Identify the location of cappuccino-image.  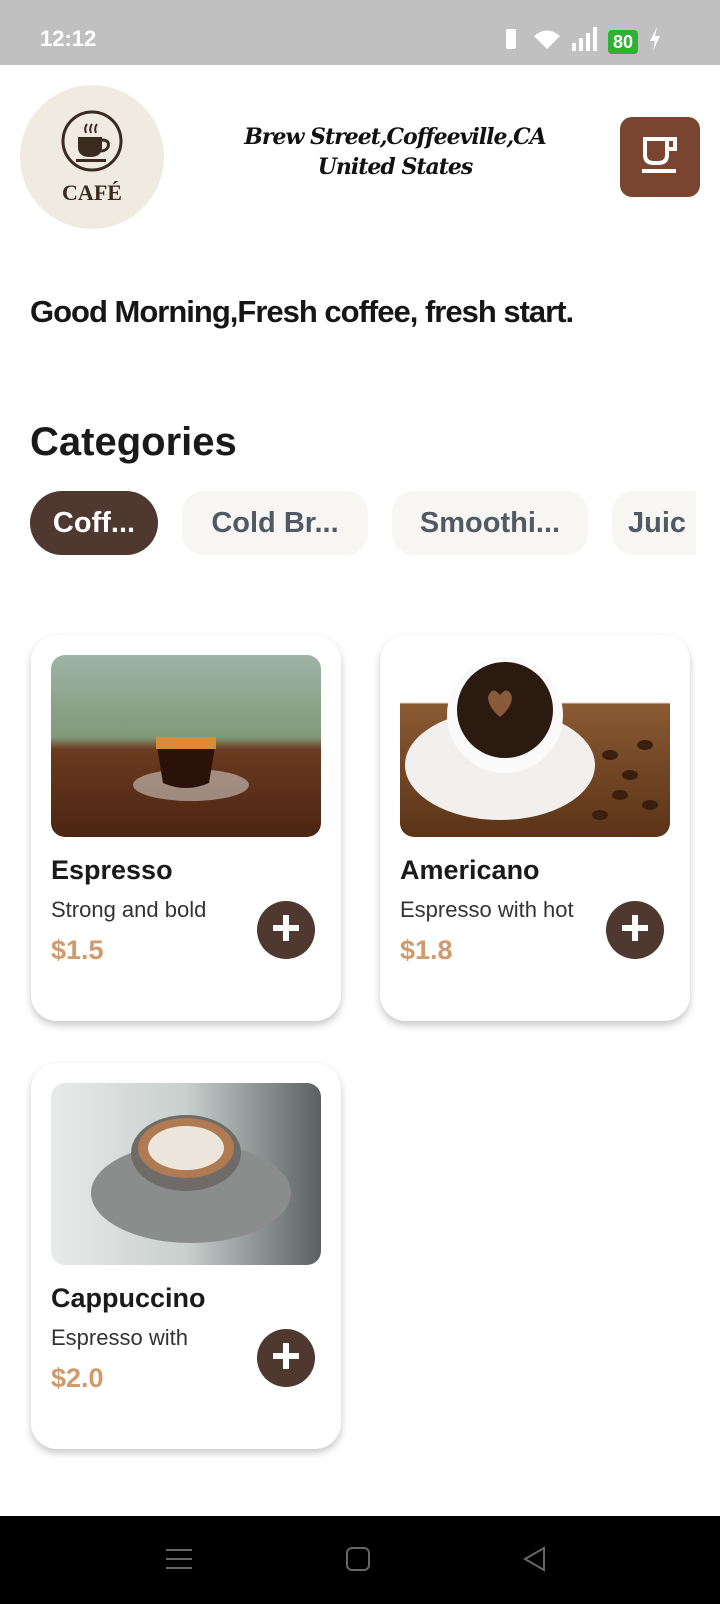
(186, 1174).